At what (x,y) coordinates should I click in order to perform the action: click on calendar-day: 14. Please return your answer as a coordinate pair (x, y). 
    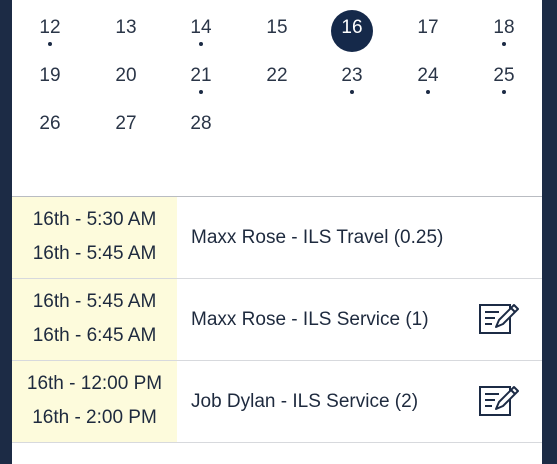
    Looking at the image, I should click on (201, 28).